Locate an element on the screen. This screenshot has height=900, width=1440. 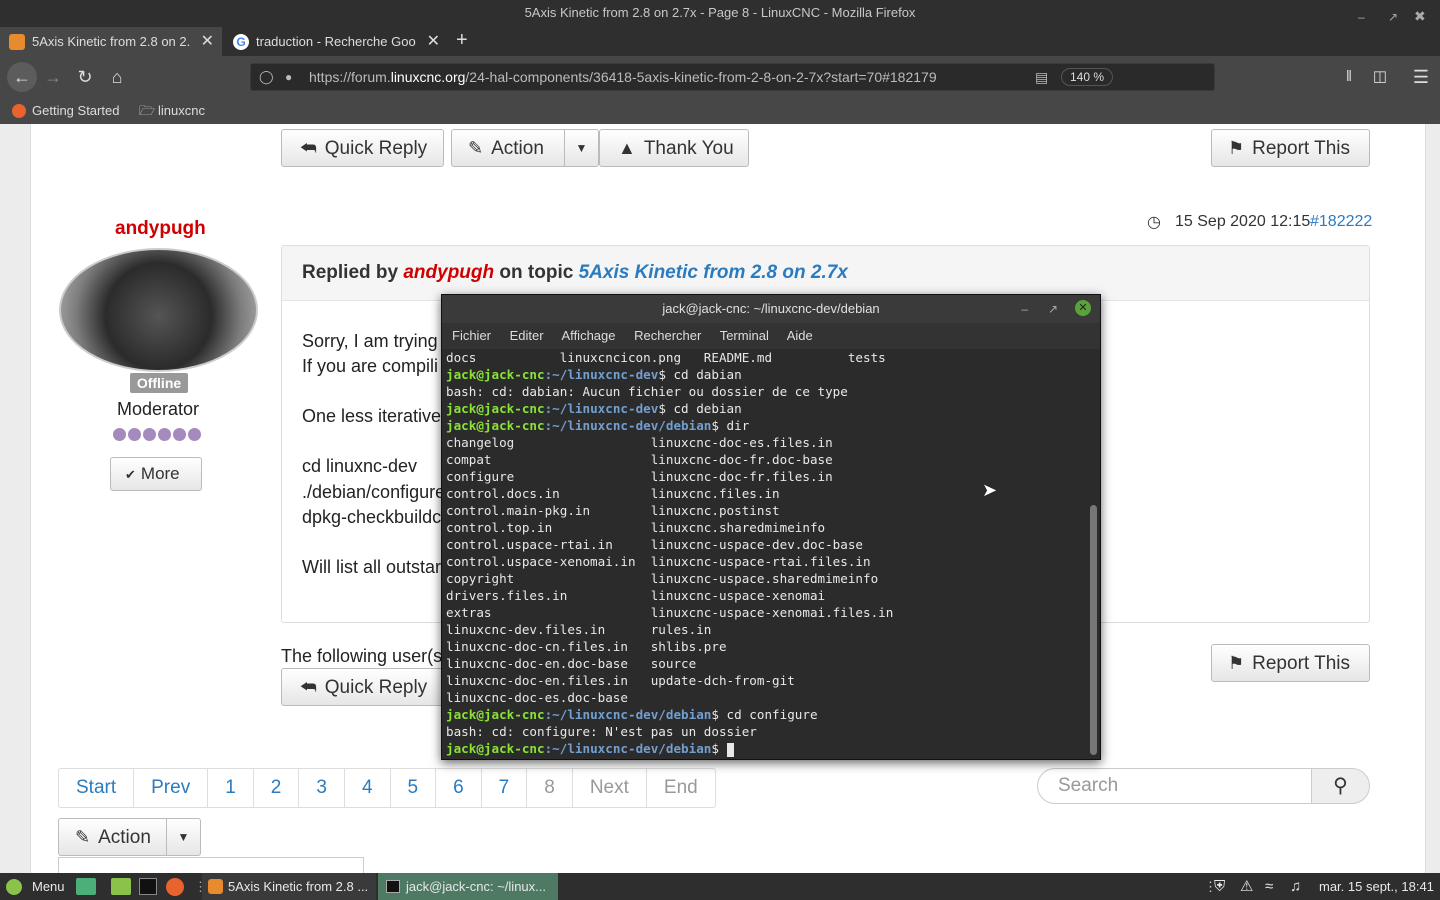
terminal-scrollbar is located at coordinates (1093, 630).